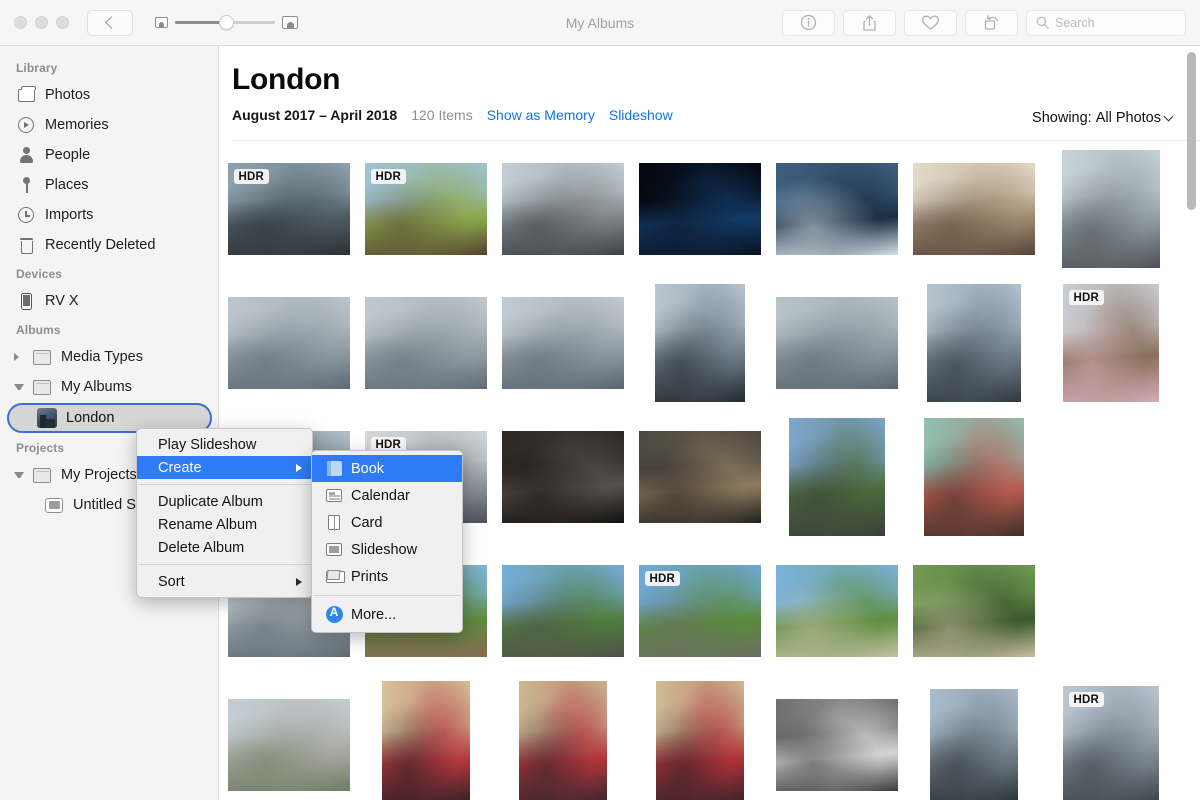 The width and height of the screenshot is (1200, 800). I want to click on menu-item-play-slideshow: Play Slideshow, so click(224, 444).